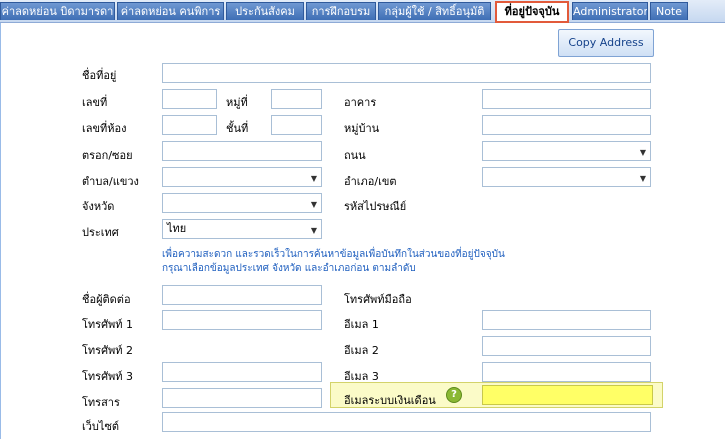  What do you see at coordinates (296, 99) in the screenshot?
I see `moo-input` at bounding box center [296, 99].